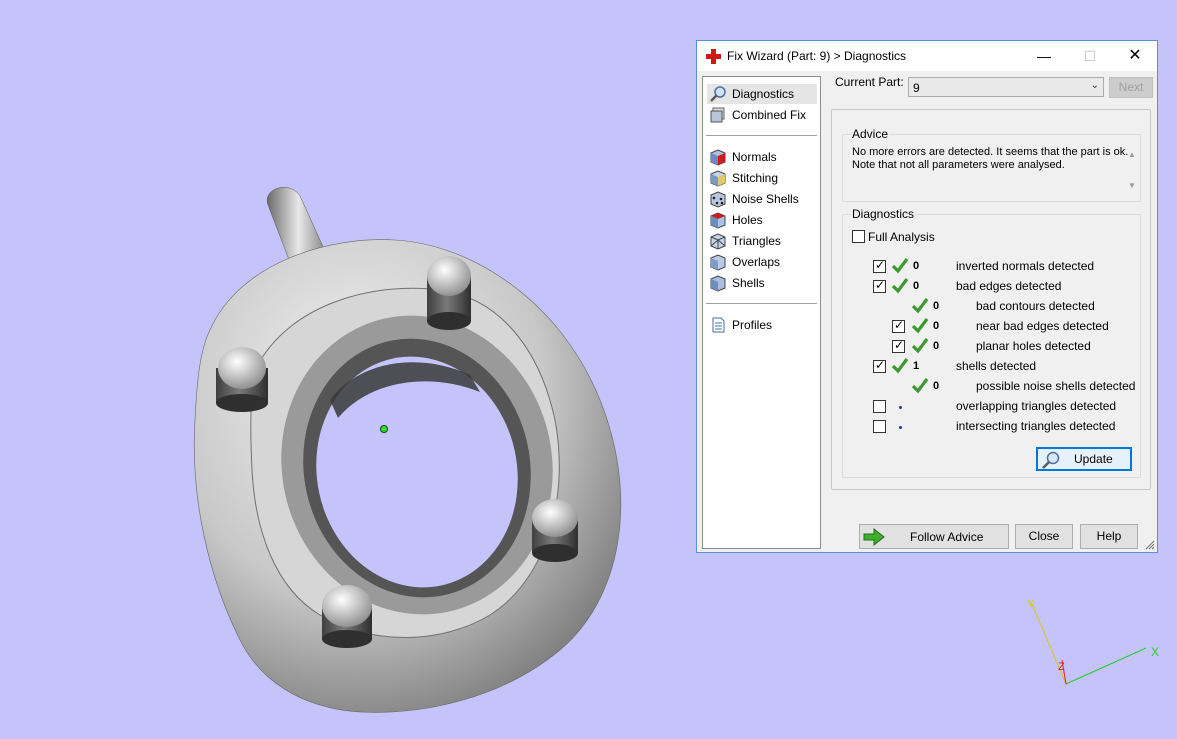  I want to click on advice-scrollbar: ▲ ▼, so click(1133, 169).